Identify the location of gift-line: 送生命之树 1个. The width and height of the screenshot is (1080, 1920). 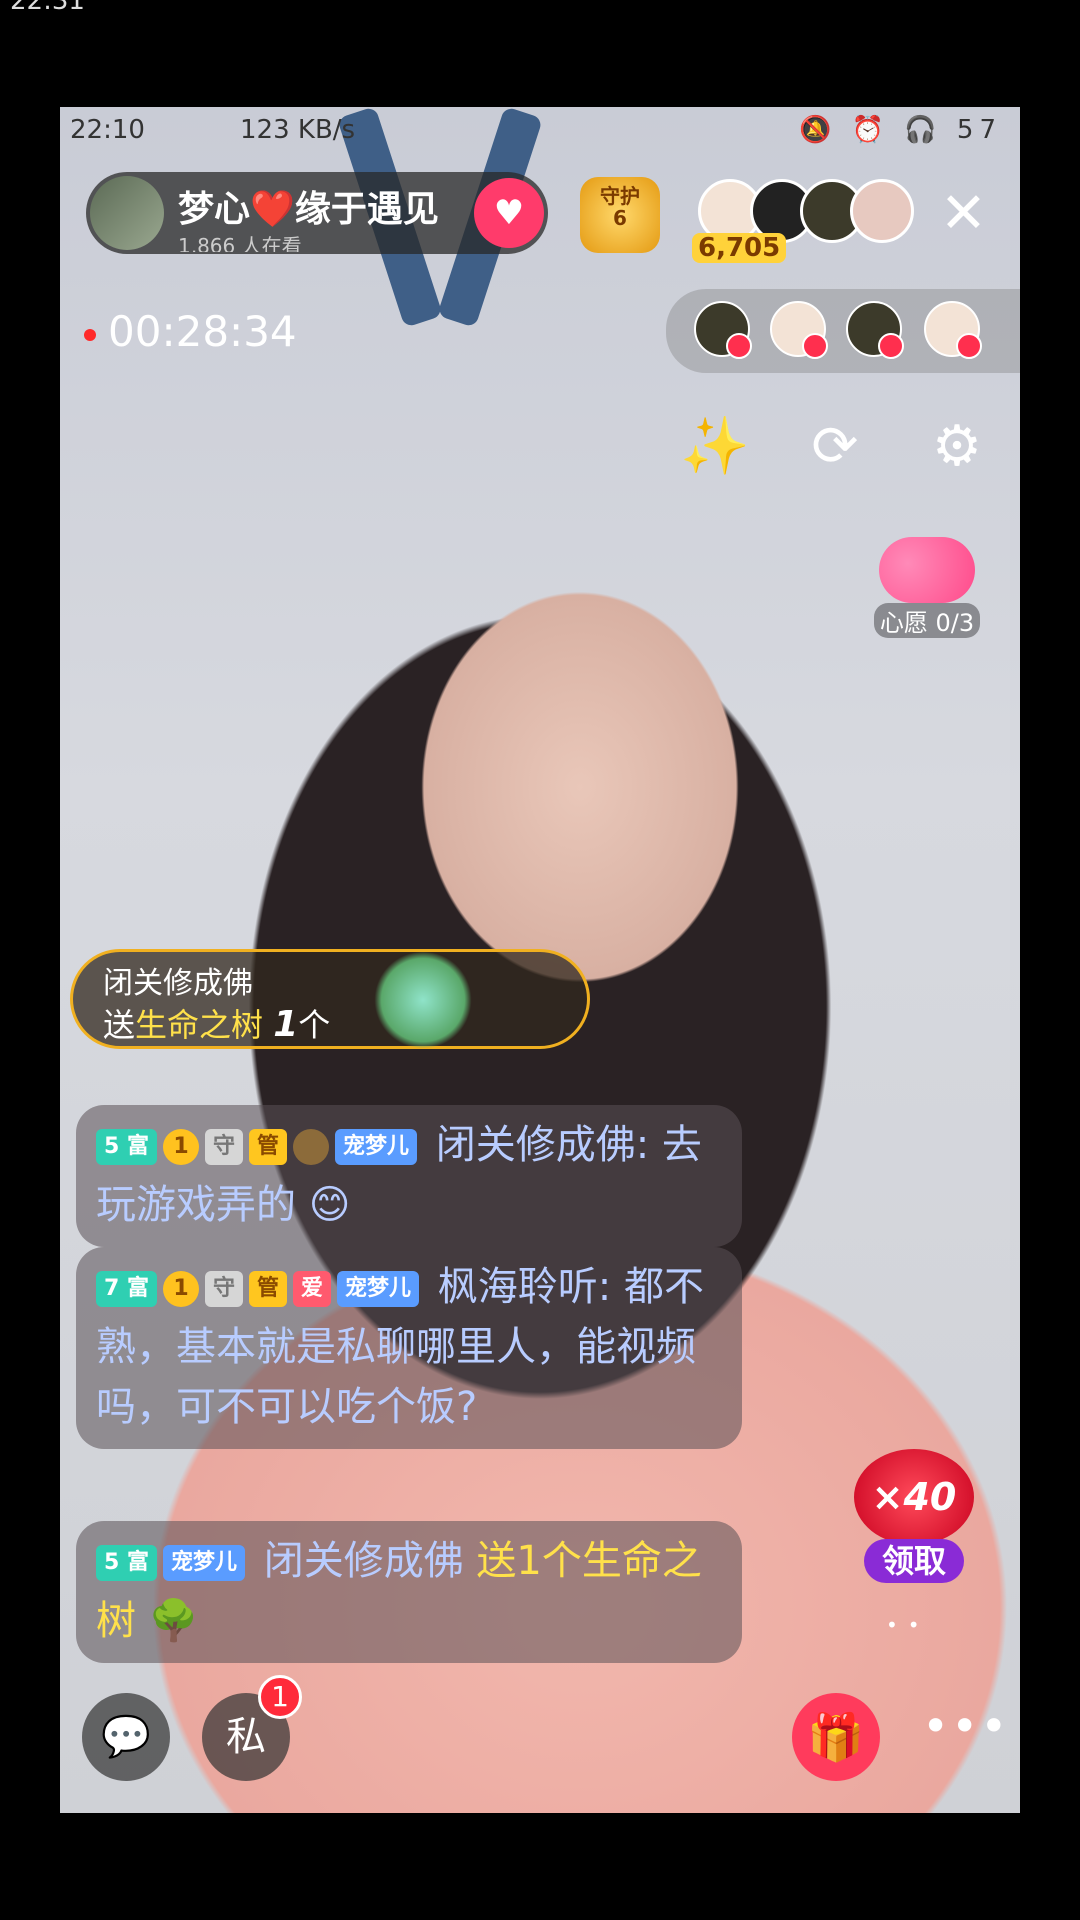
(216, 1023).